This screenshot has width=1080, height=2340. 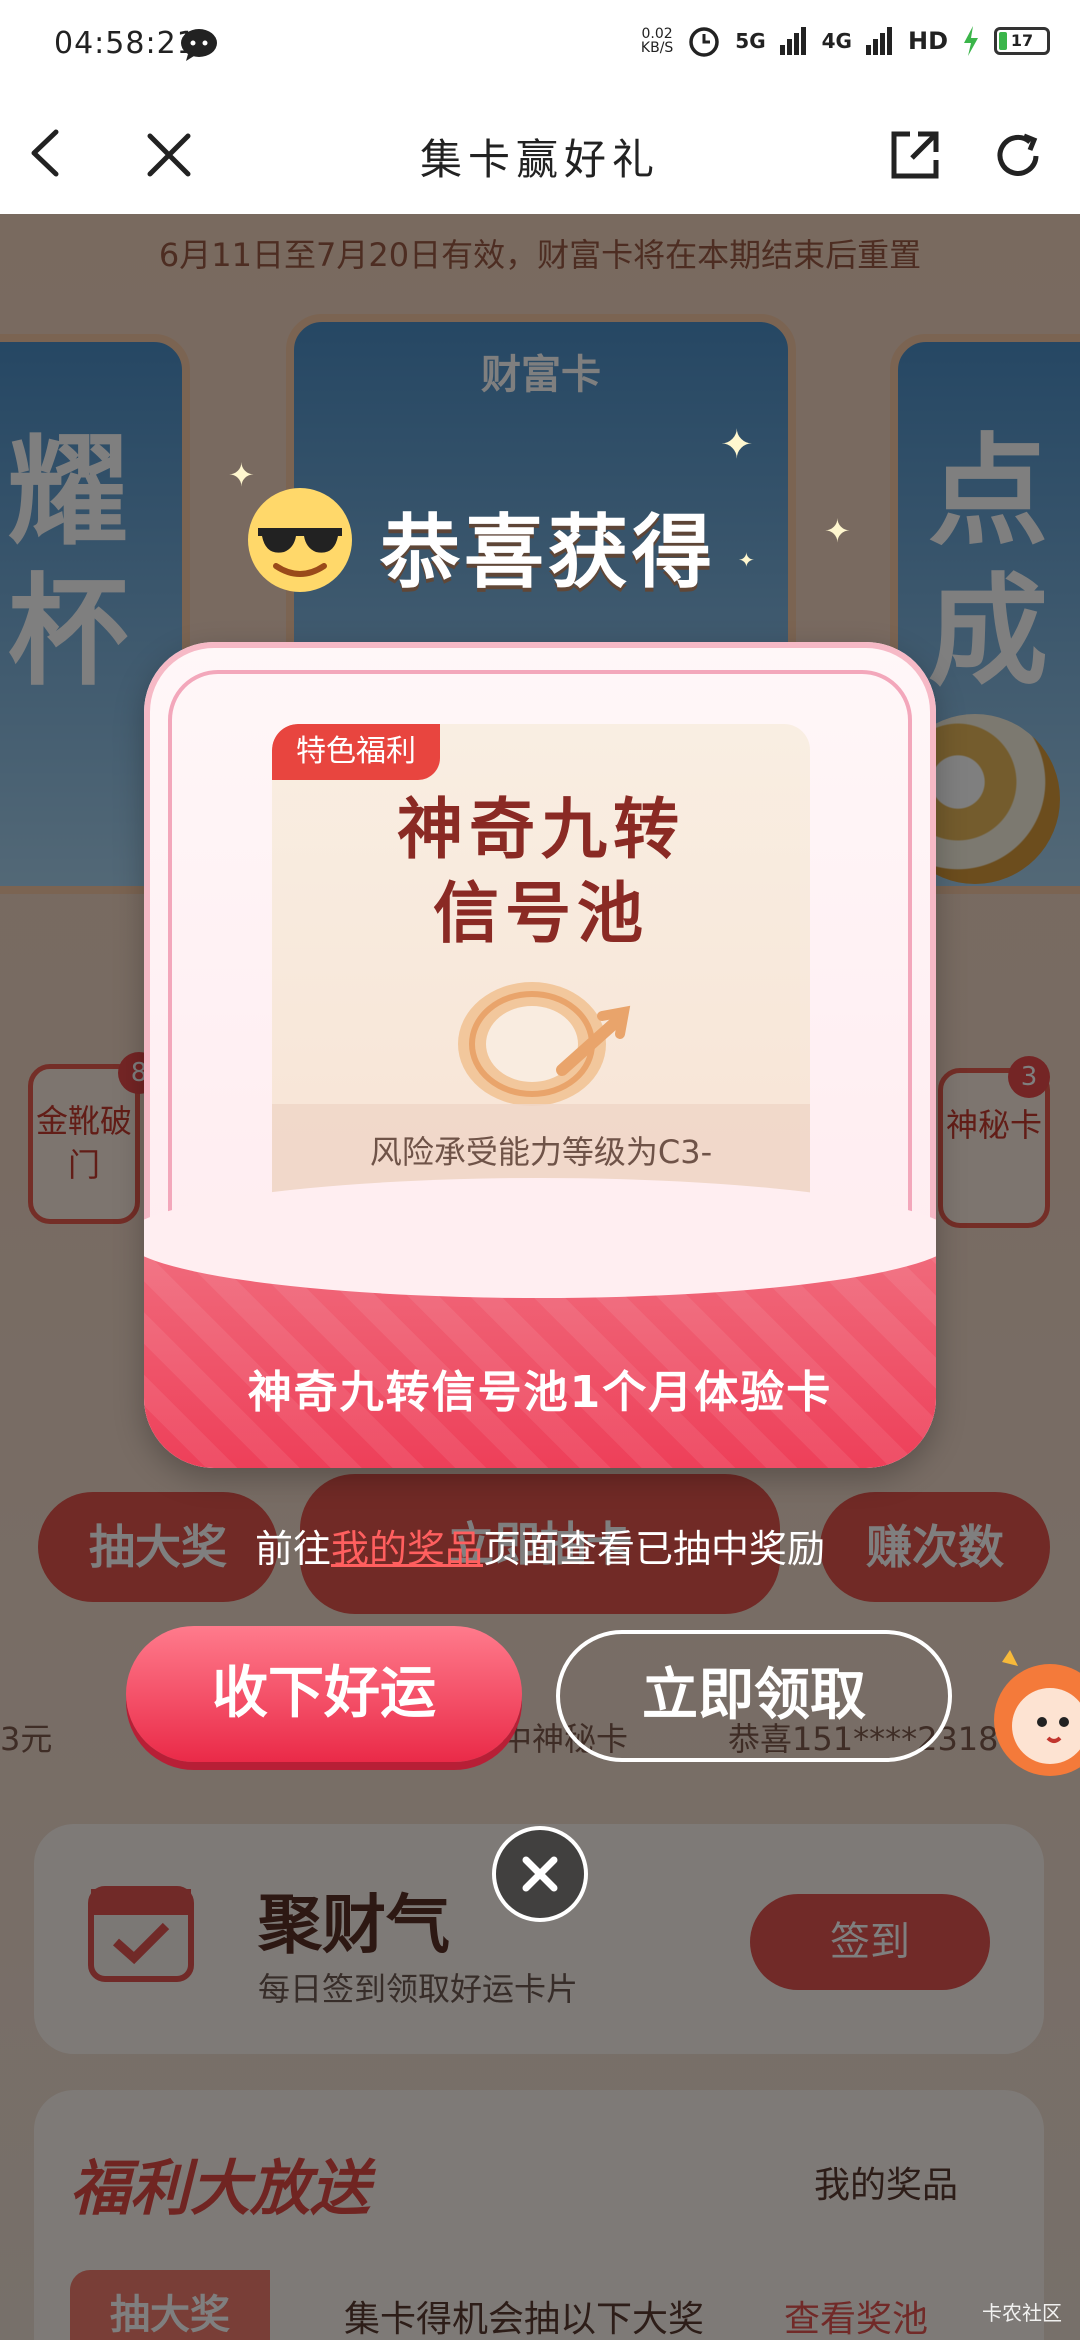 I want to click on status-icons: 0.02 KB/S 5G 4G HD 17, so click(x=845, y=41).